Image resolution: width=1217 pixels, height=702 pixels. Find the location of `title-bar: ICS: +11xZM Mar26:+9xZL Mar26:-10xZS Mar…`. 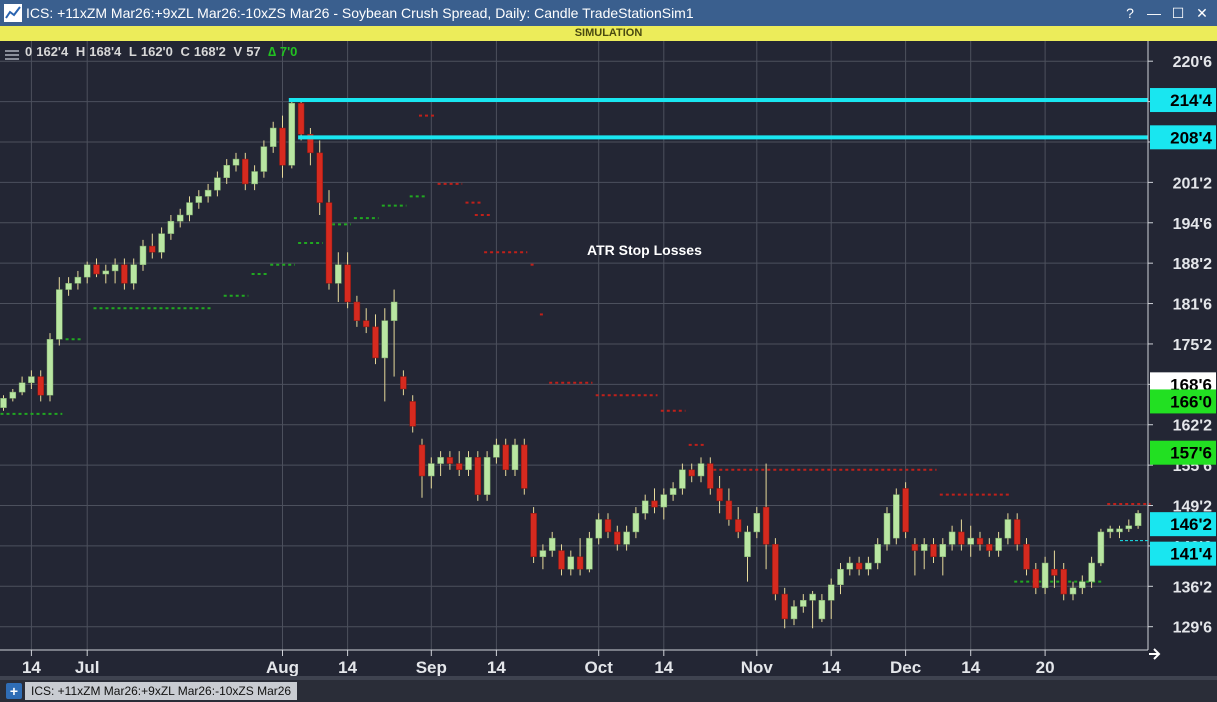

title-bar: ICS: +11xZM Mar26:+9xZL Mar26:-10xZS Mar… is located at coordinates (608, 13).